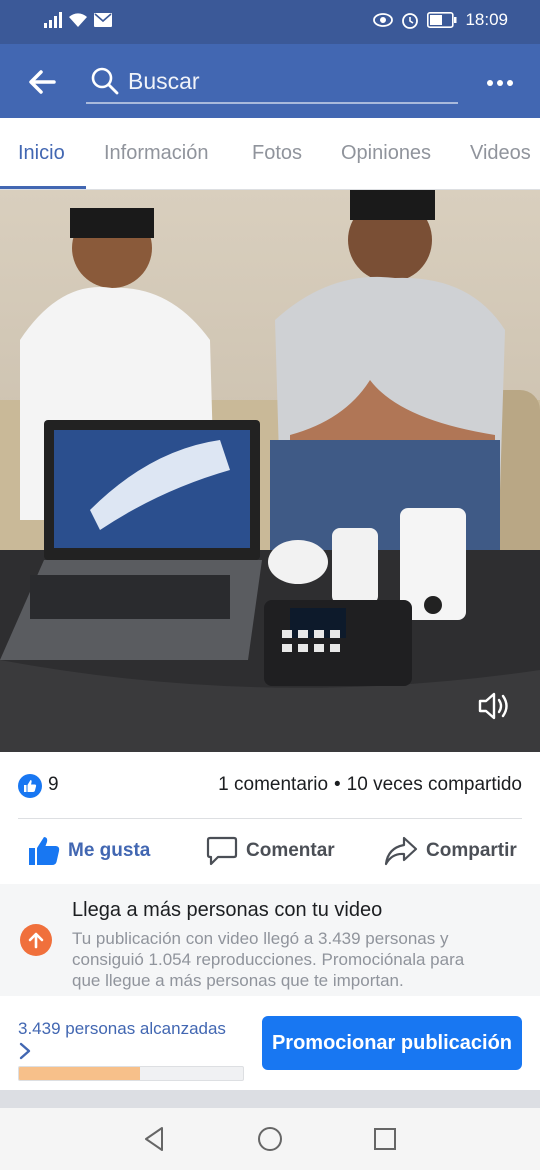 The width and height of the screenshot is (540, 1170). I want to click on post-actions: Me gusta Comentar Compartir, so click(270, 851).